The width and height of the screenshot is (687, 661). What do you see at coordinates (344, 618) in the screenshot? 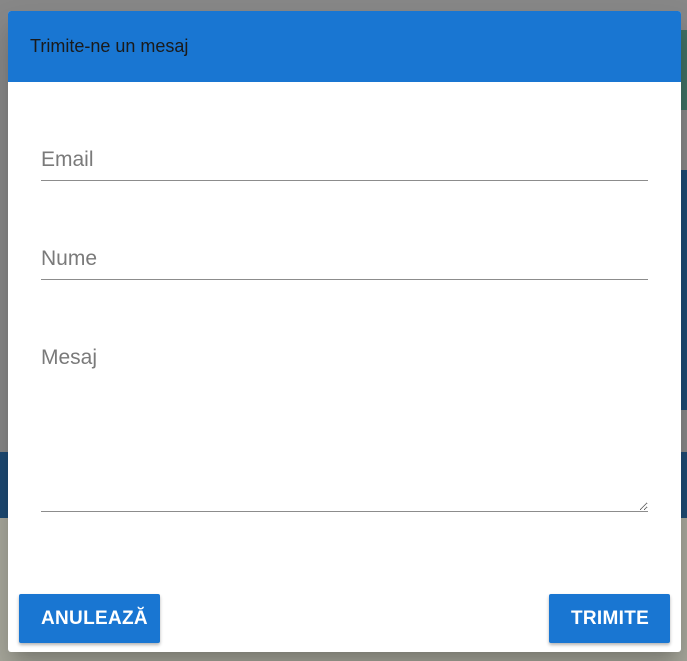
I see `dialog-actions: ANULEAZĂ TRIMITE` at bounding box center [344, 618].